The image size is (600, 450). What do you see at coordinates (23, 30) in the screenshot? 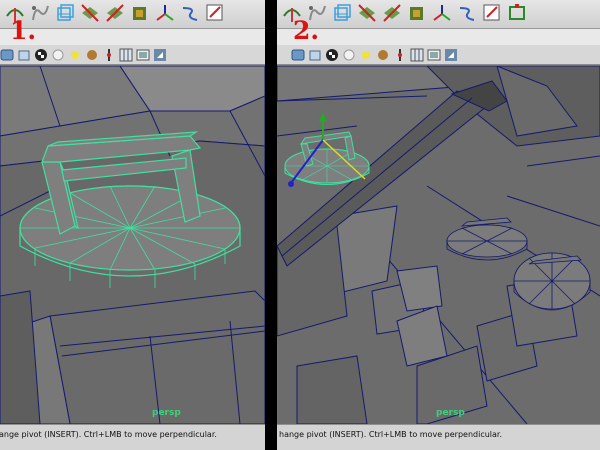
I see `step-label: 1.` at bounding box center [23, 30].